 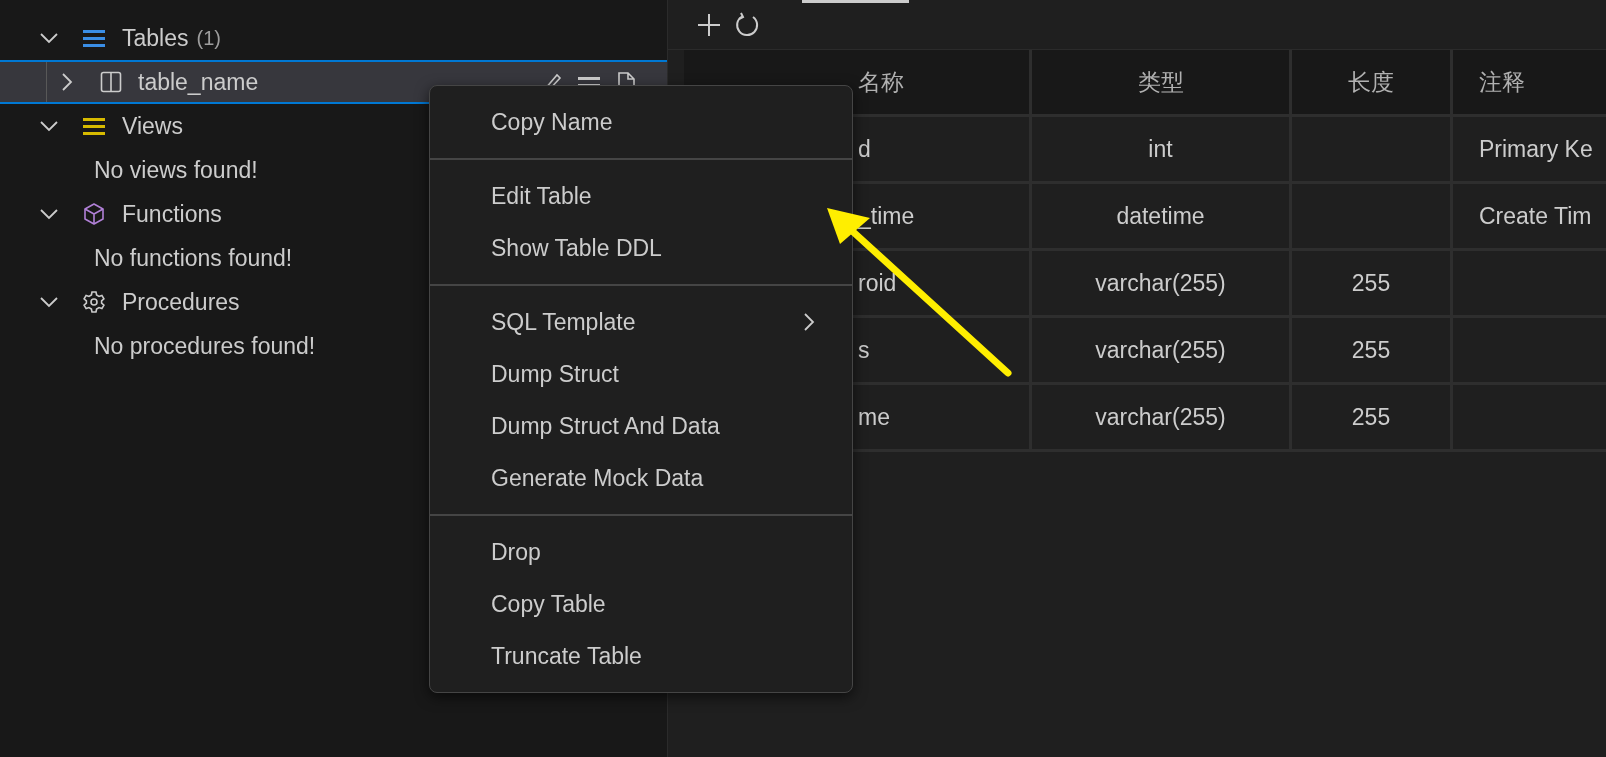 I want to click on group-label: Functions, so click(x=172, y=214).